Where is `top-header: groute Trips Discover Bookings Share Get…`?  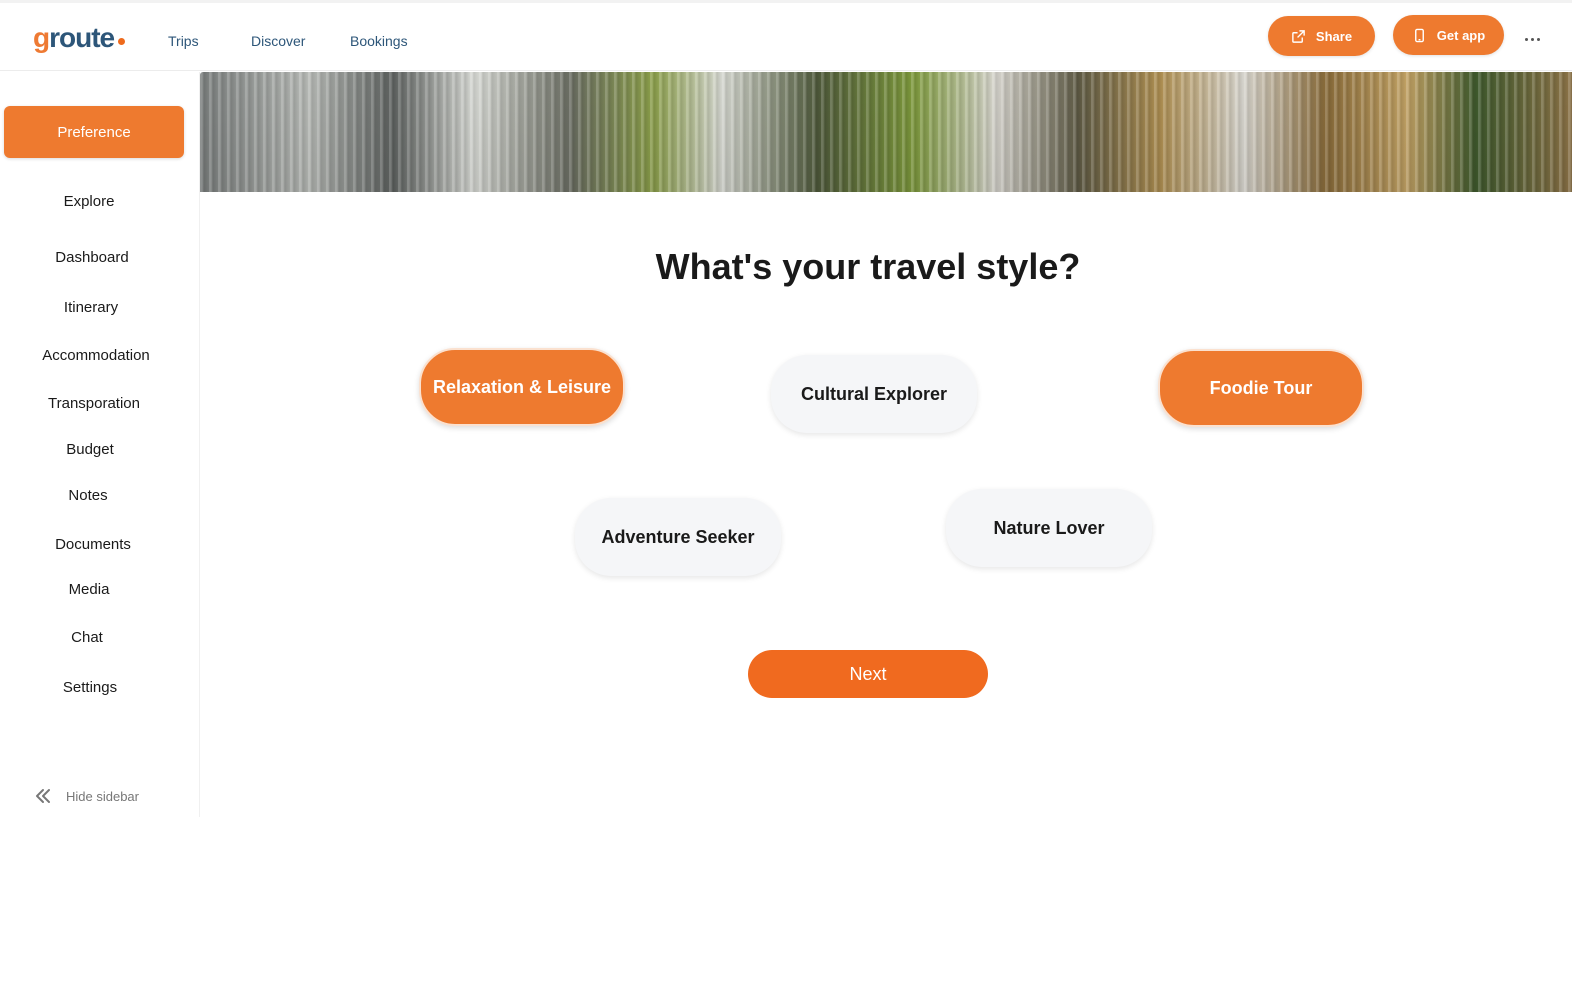 top-header: groute Trips Discover Bookings Share Get… is located at coordinates (786, 37).